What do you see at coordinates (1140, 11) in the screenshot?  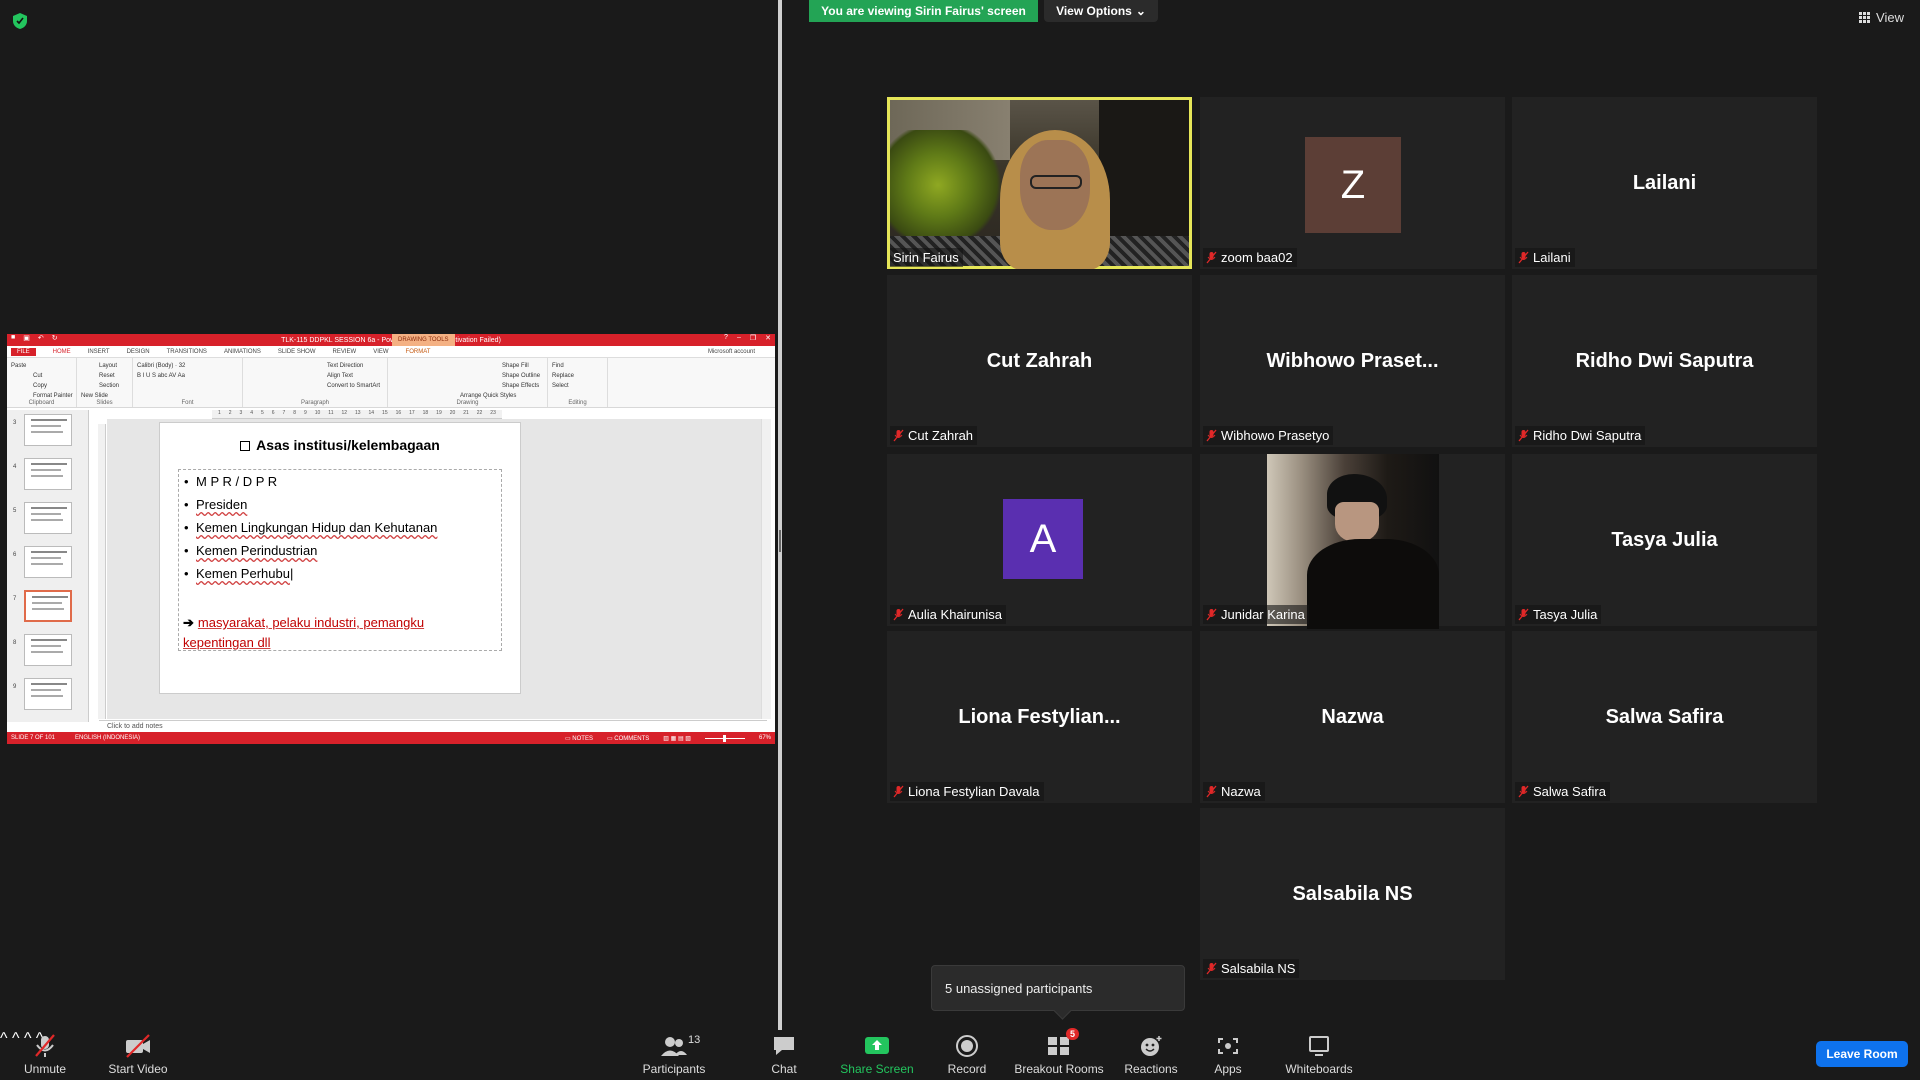 I see `chevron-down-icon: ⌄` at bounding box center [1140, 11].